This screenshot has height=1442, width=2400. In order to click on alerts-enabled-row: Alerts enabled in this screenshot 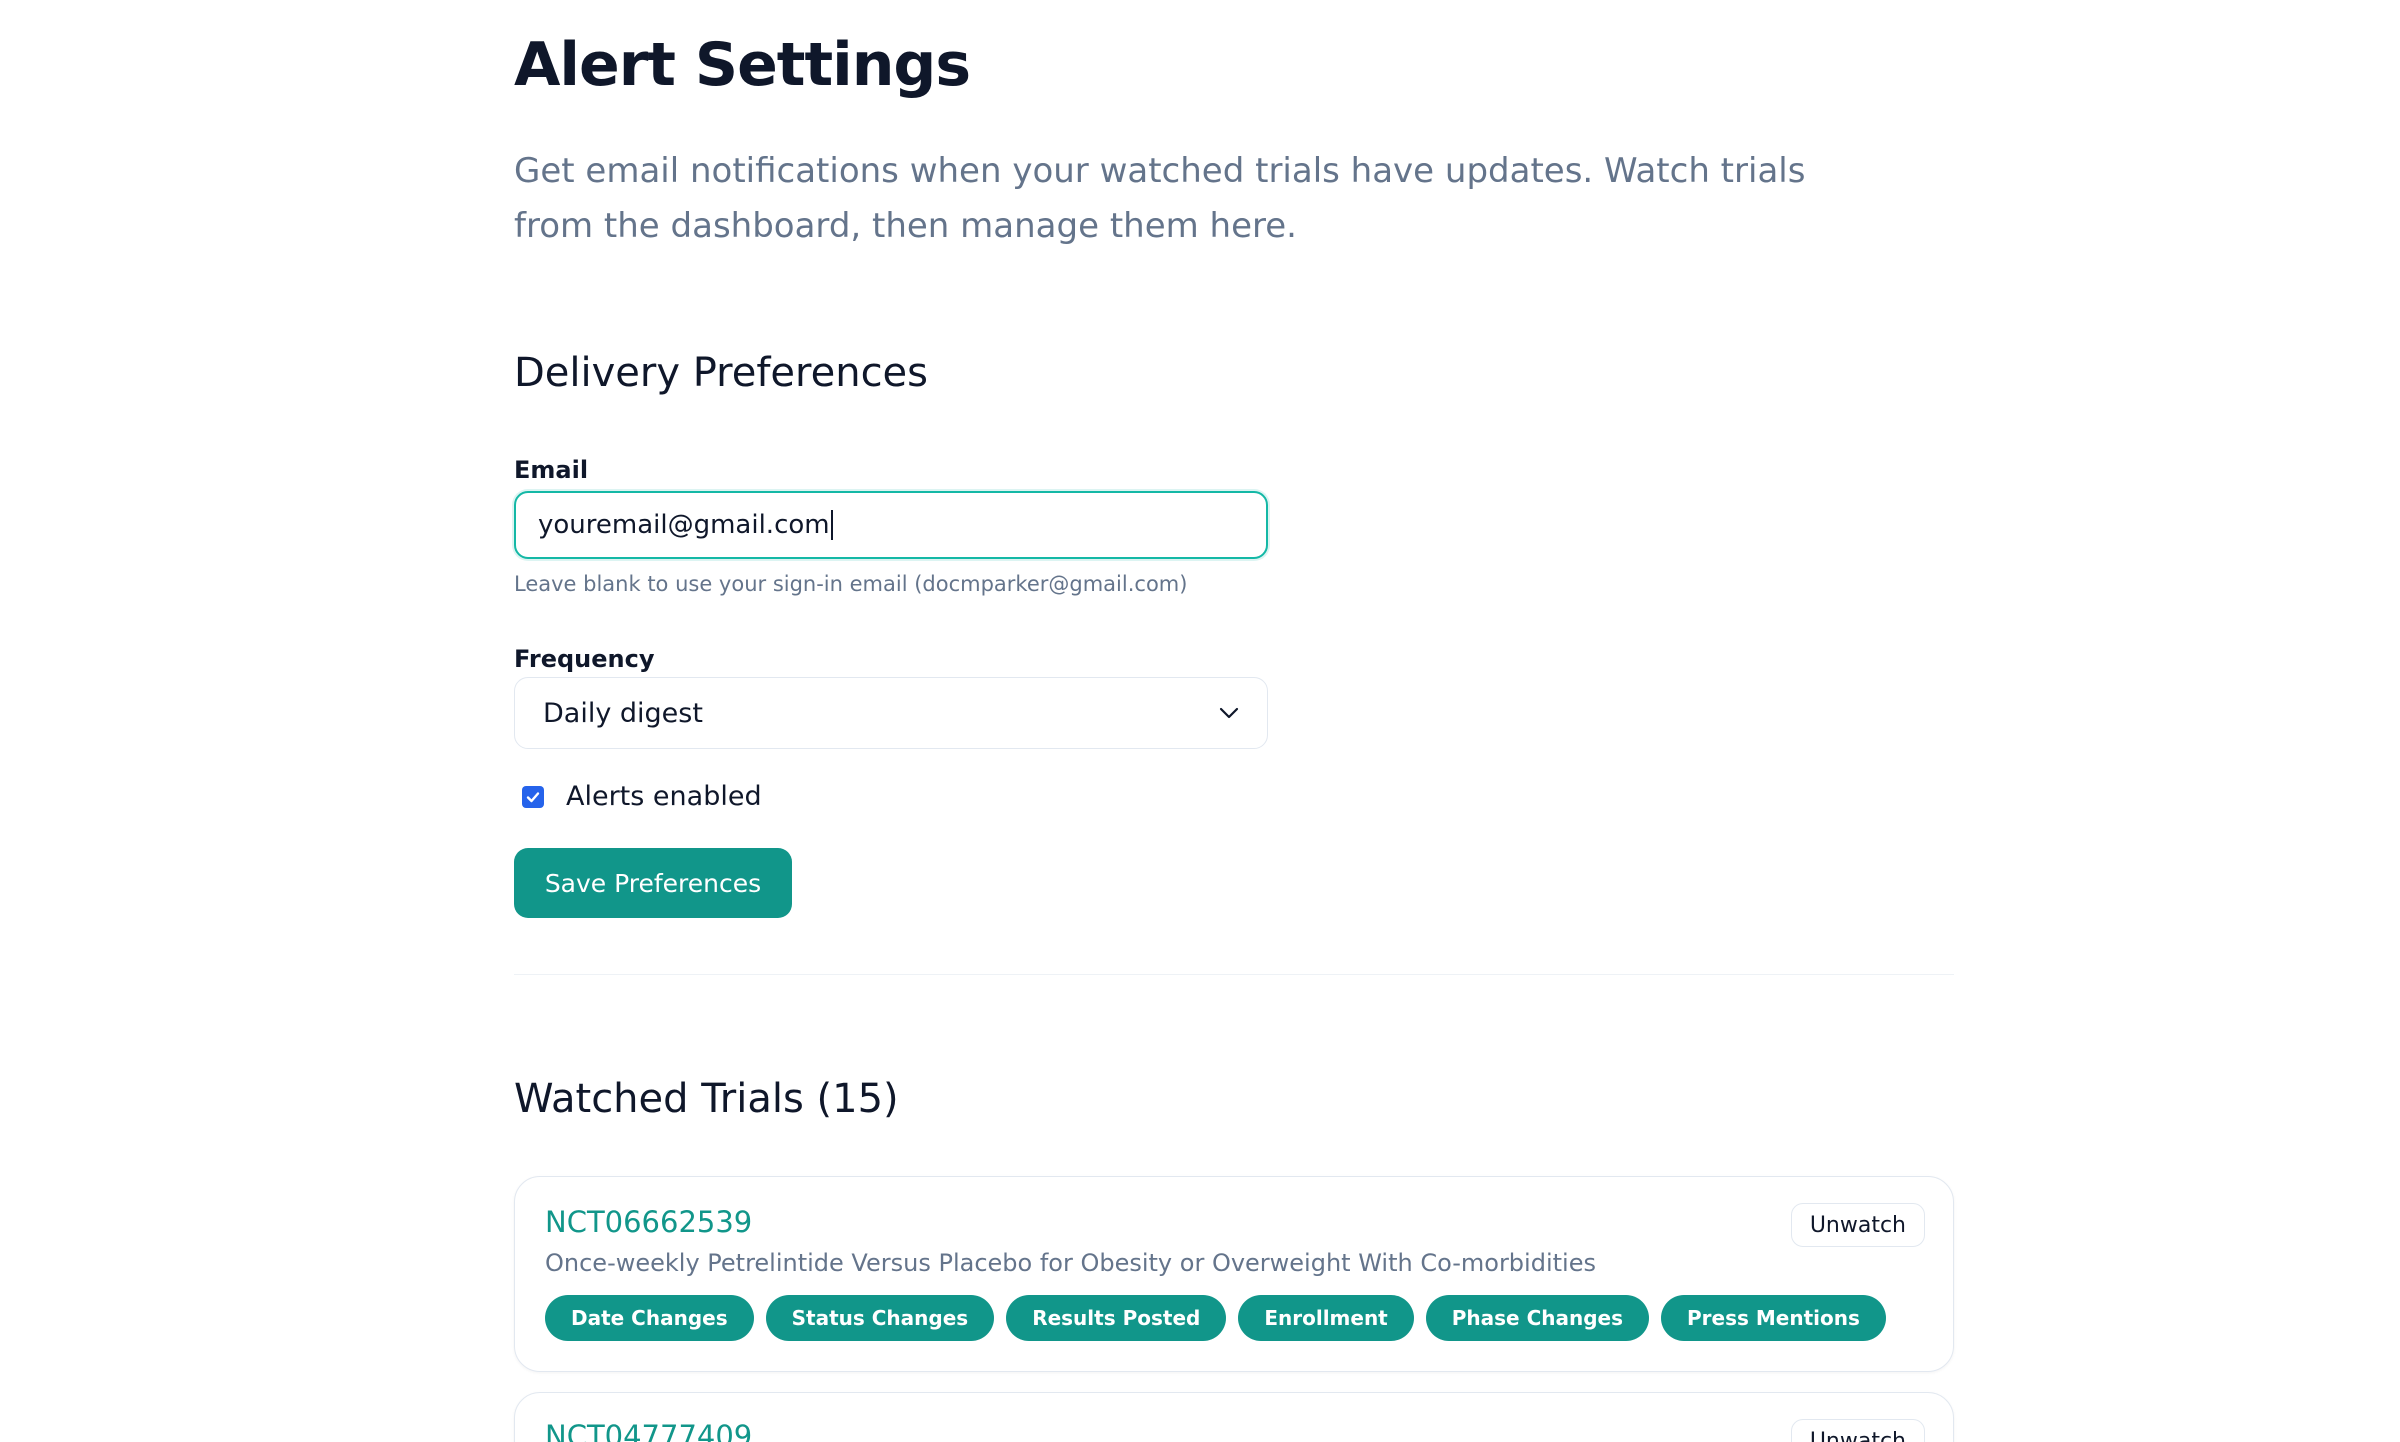, I will do `click(642, 796)`.